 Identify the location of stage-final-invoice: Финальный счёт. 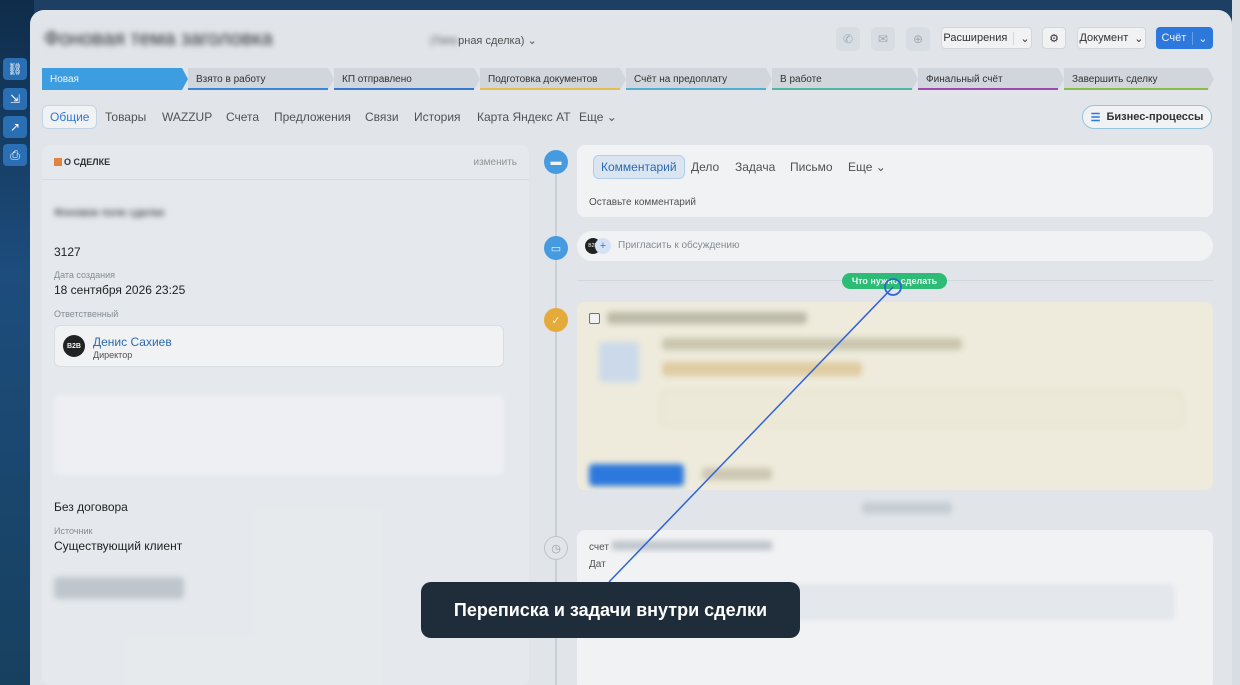
(991, 79).